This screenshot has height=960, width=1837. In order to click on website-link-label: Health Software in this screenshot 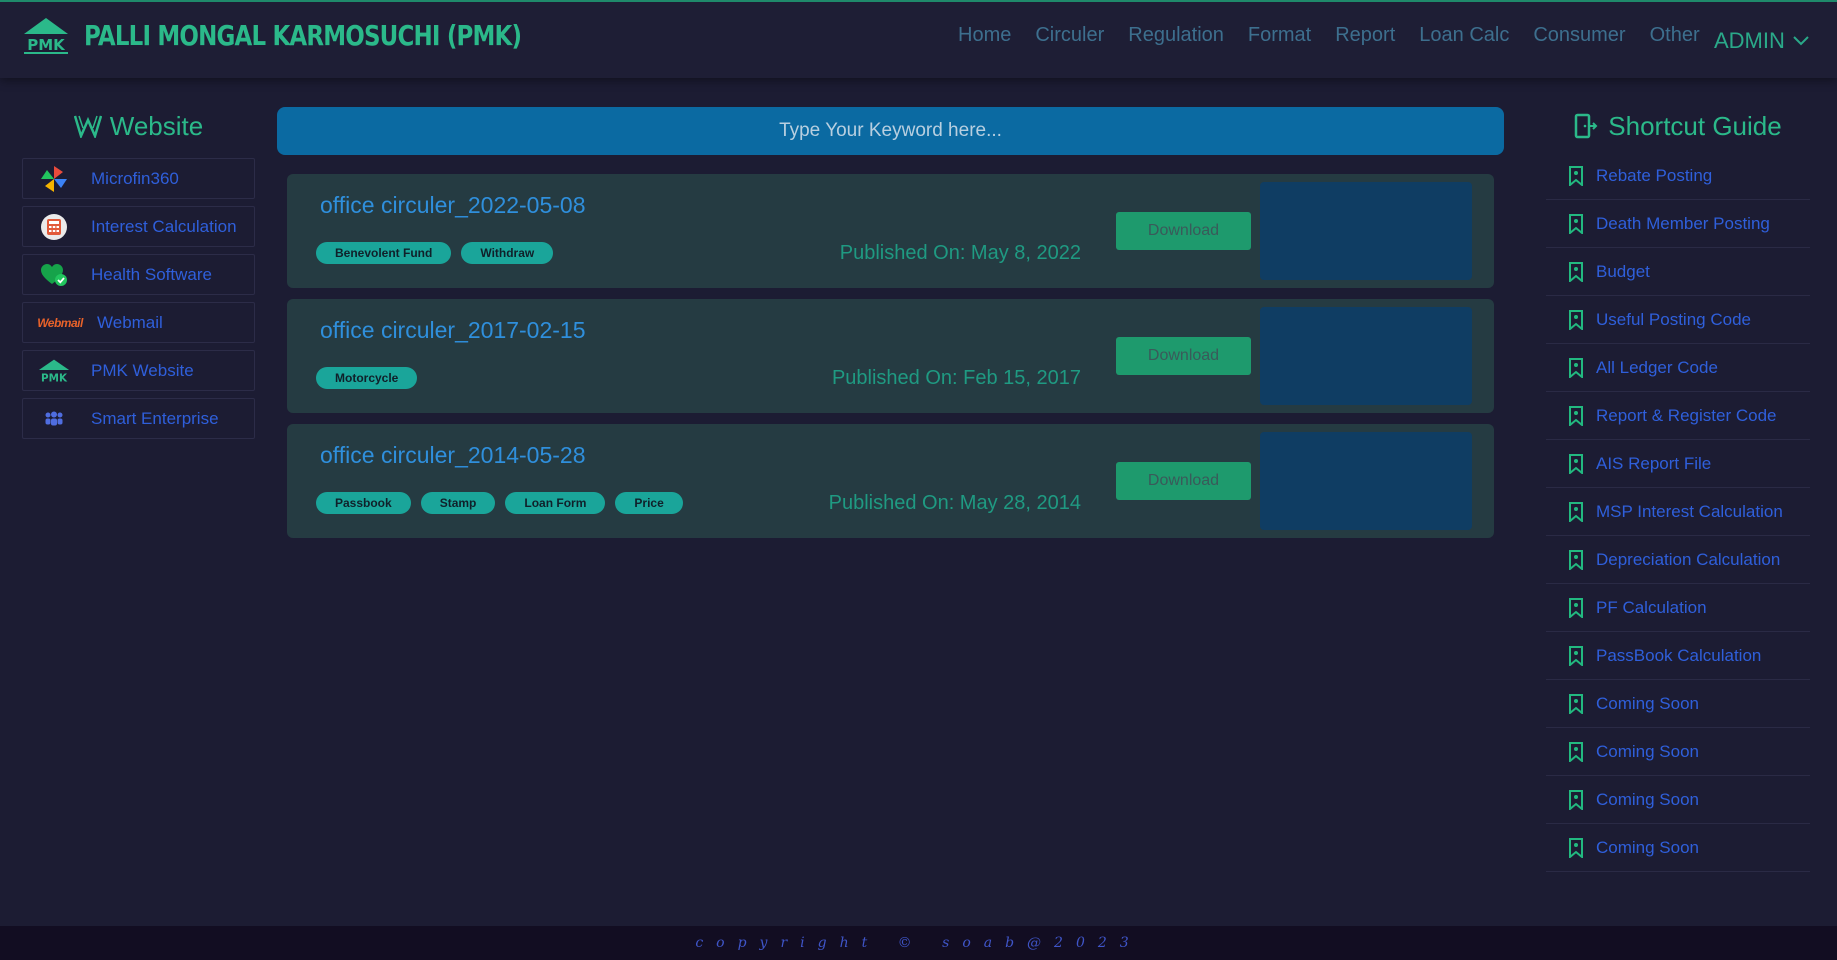, I will do `click(151, 274)`.